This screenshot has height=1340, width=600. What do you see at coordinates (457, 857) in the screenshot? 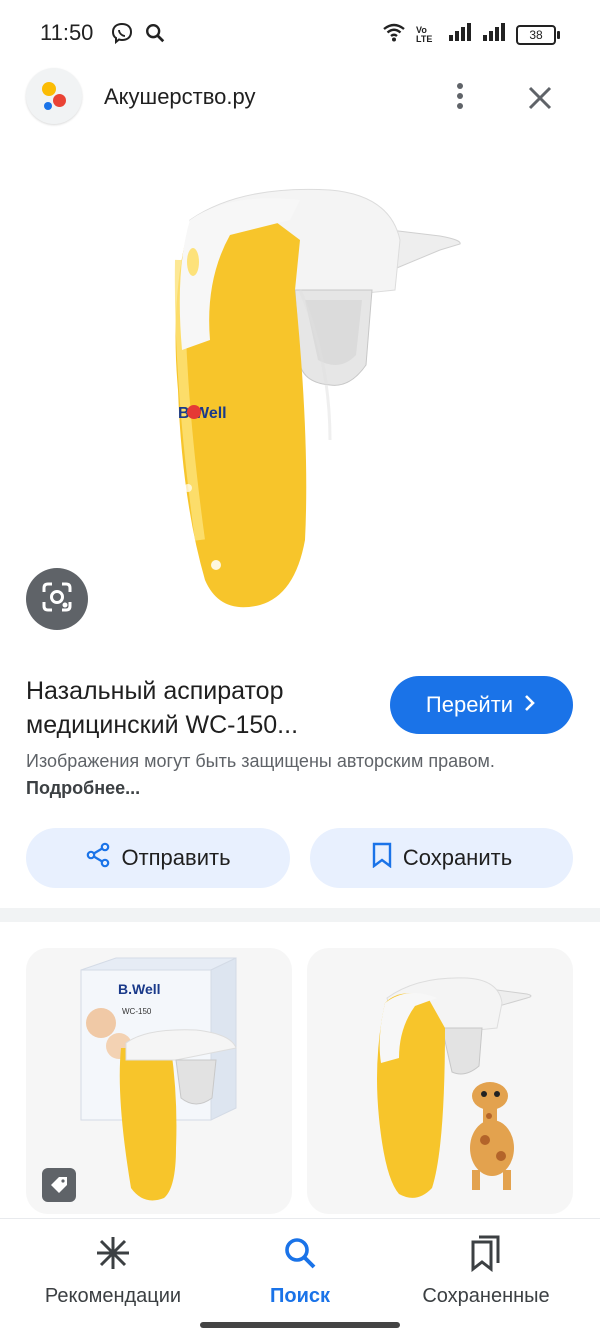
I see `save-label: Сохранить` at bounding box center [457, 857].